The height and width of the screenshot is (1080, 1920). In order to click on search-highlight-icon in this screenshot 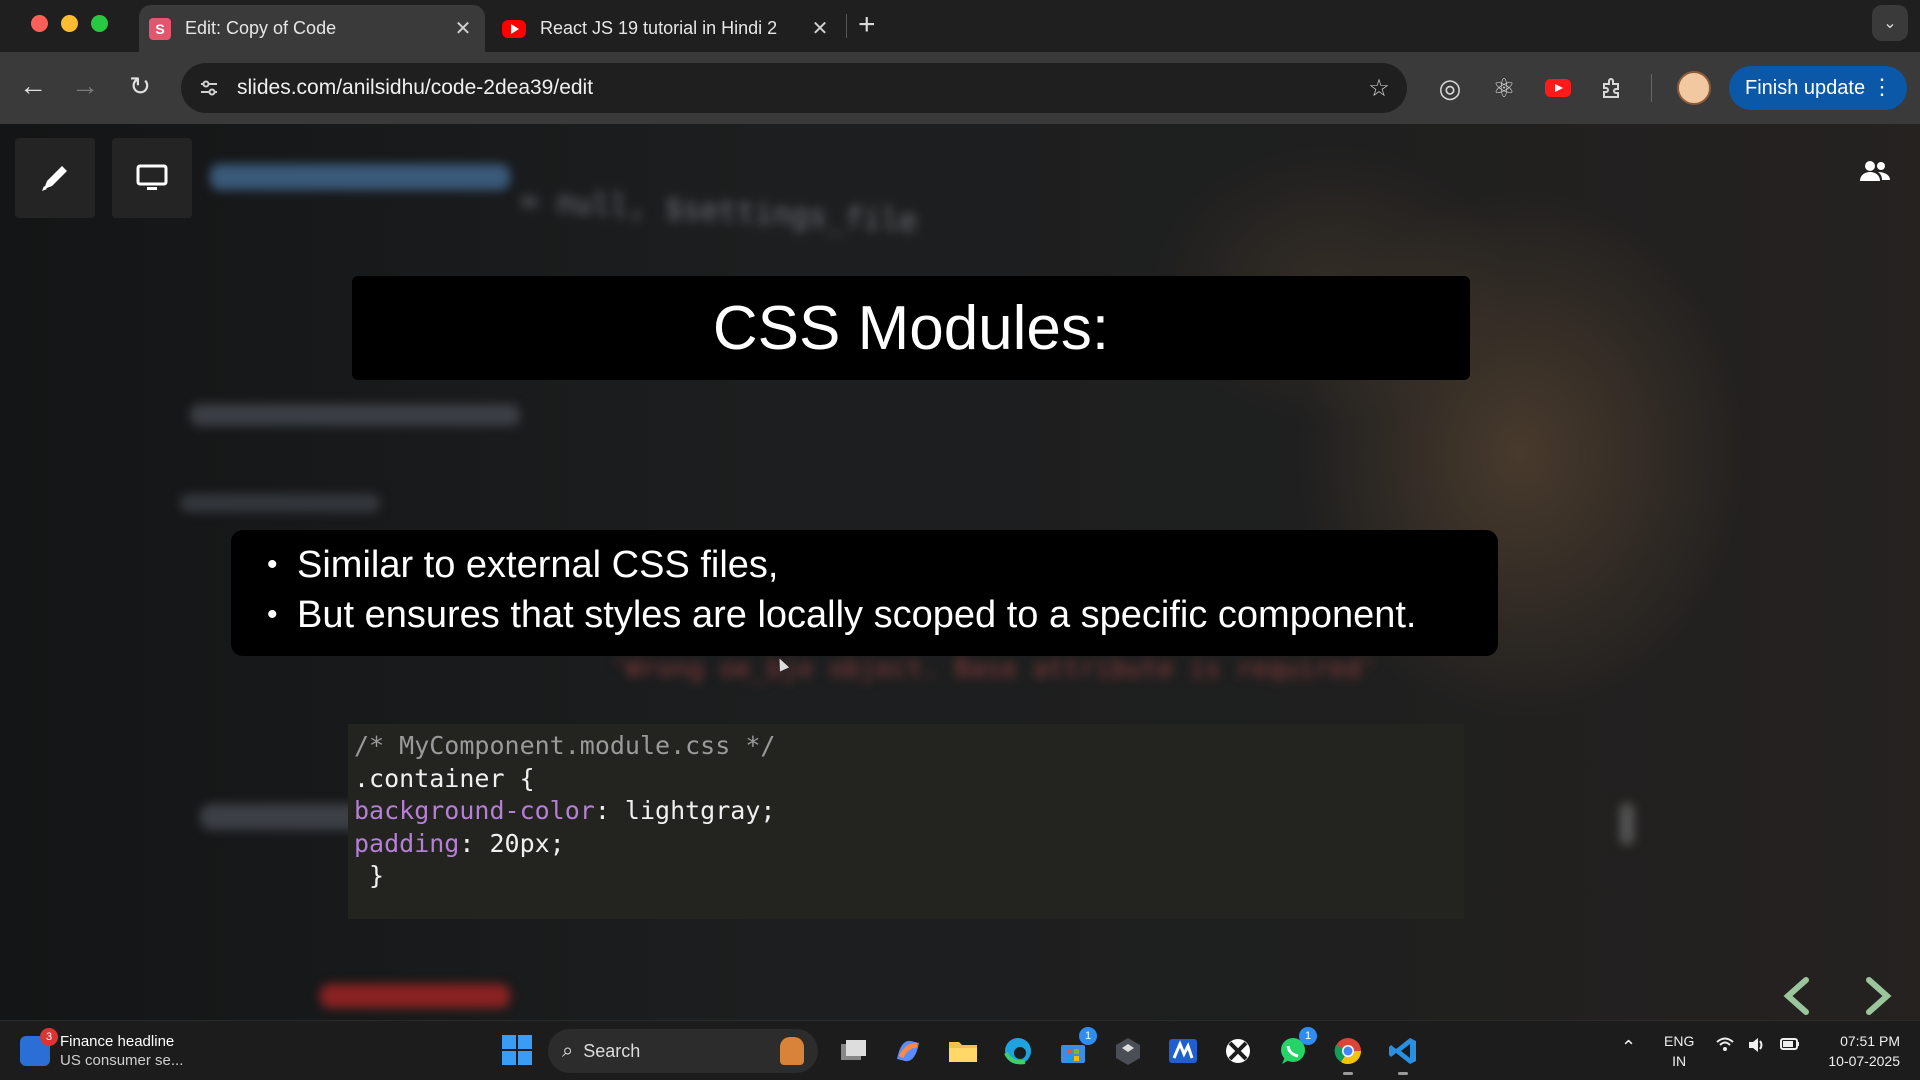, I will do `click(792, 1051)`.